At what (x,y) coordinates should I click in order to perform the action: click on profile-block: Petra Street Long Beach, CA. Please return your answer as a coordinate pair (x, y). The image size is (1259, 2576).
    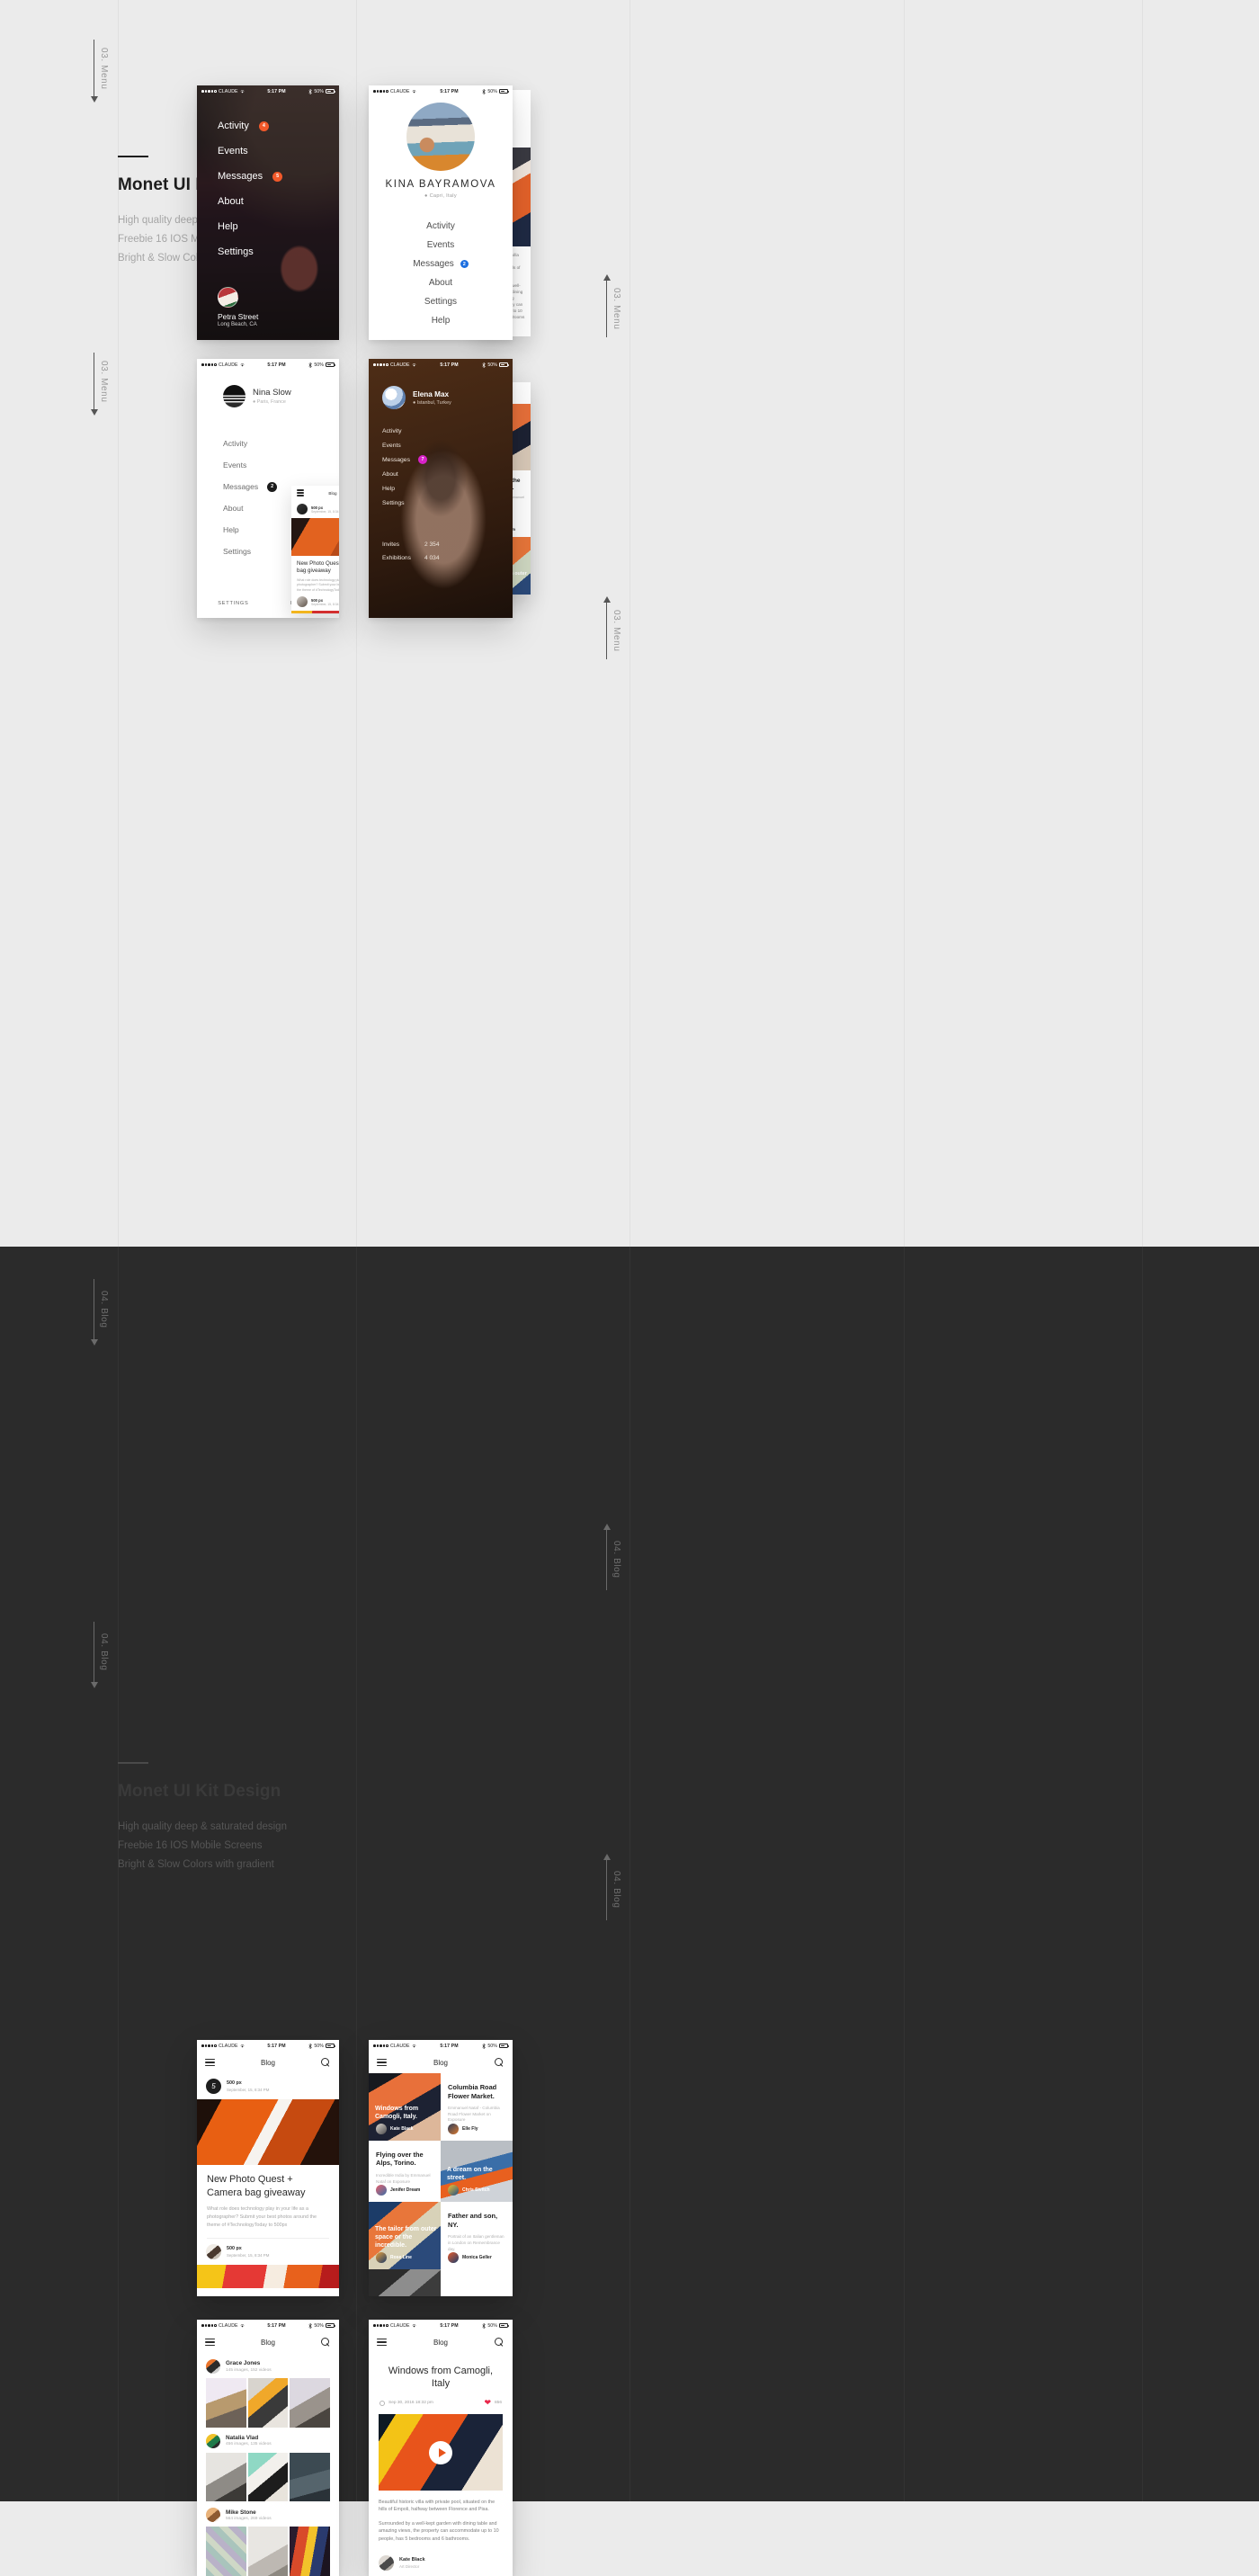
    Looking at the image, I should click on (238, 307).